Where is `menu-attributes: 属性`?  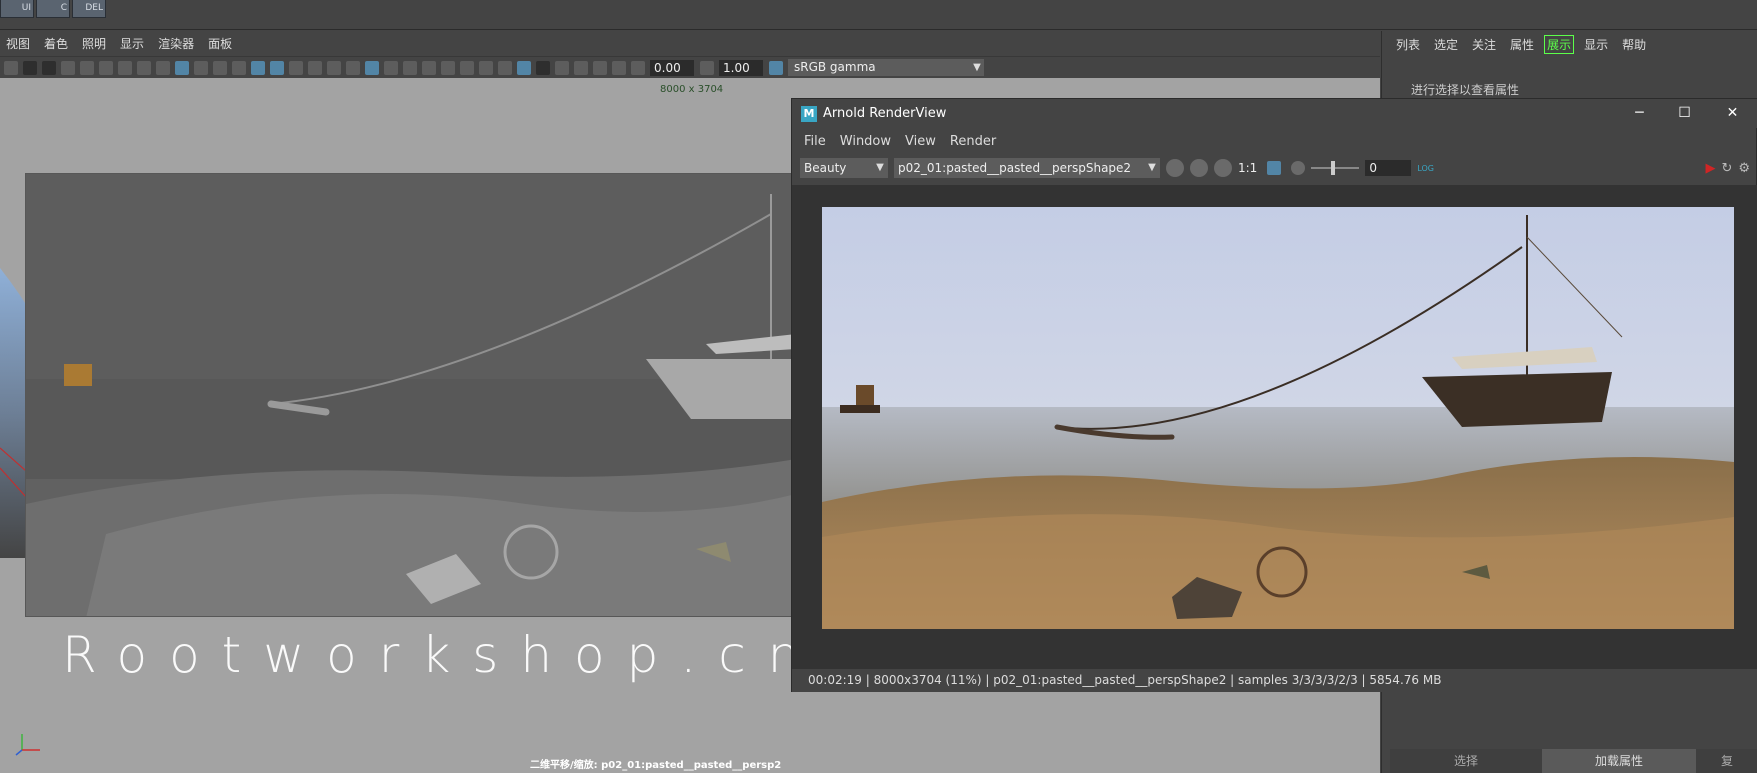
menu-attributes: 属性 is located at coordinates (1522, 44).